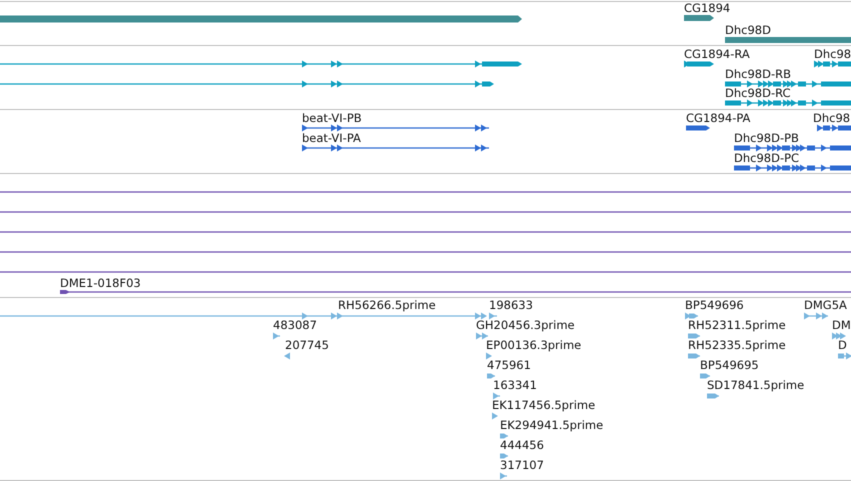  What do you see at coordinates (511, 305) in the screenshot?
I see `feature-label: 198633` at bounding box center [511, 305].